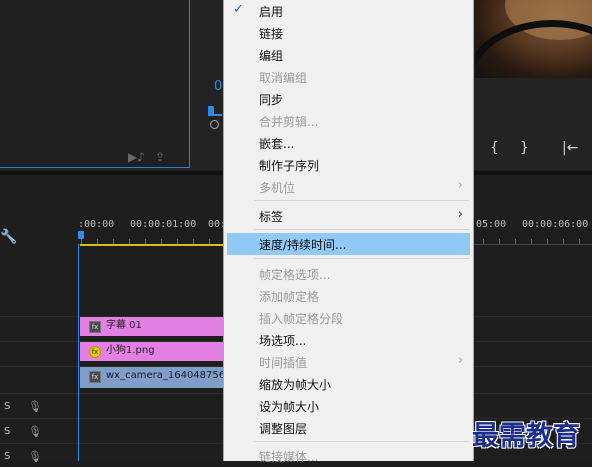 This screenshot has width=592, height=467. What do you see at coordinates (8, 237) in the screenshot?
I see `wrench-icon: 🔧` at bounding box center [8, 237].